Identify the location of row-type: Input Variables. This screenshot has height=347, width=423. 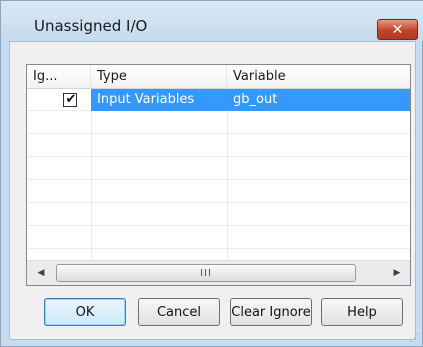
(146, 99).